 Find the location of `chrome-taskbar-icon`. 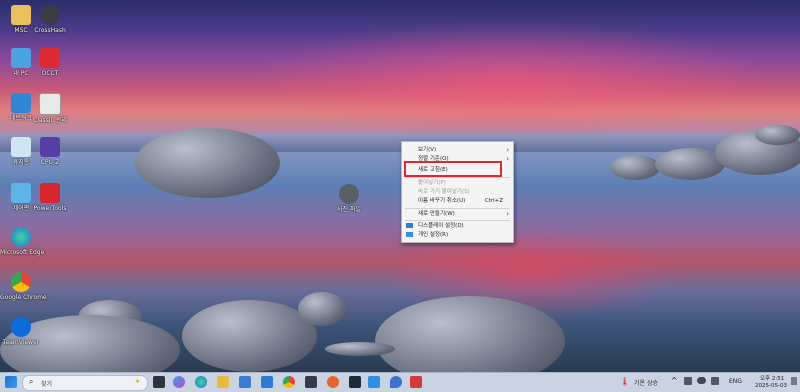

chrome-taskbar-icon is located at coordinates (289, 382).